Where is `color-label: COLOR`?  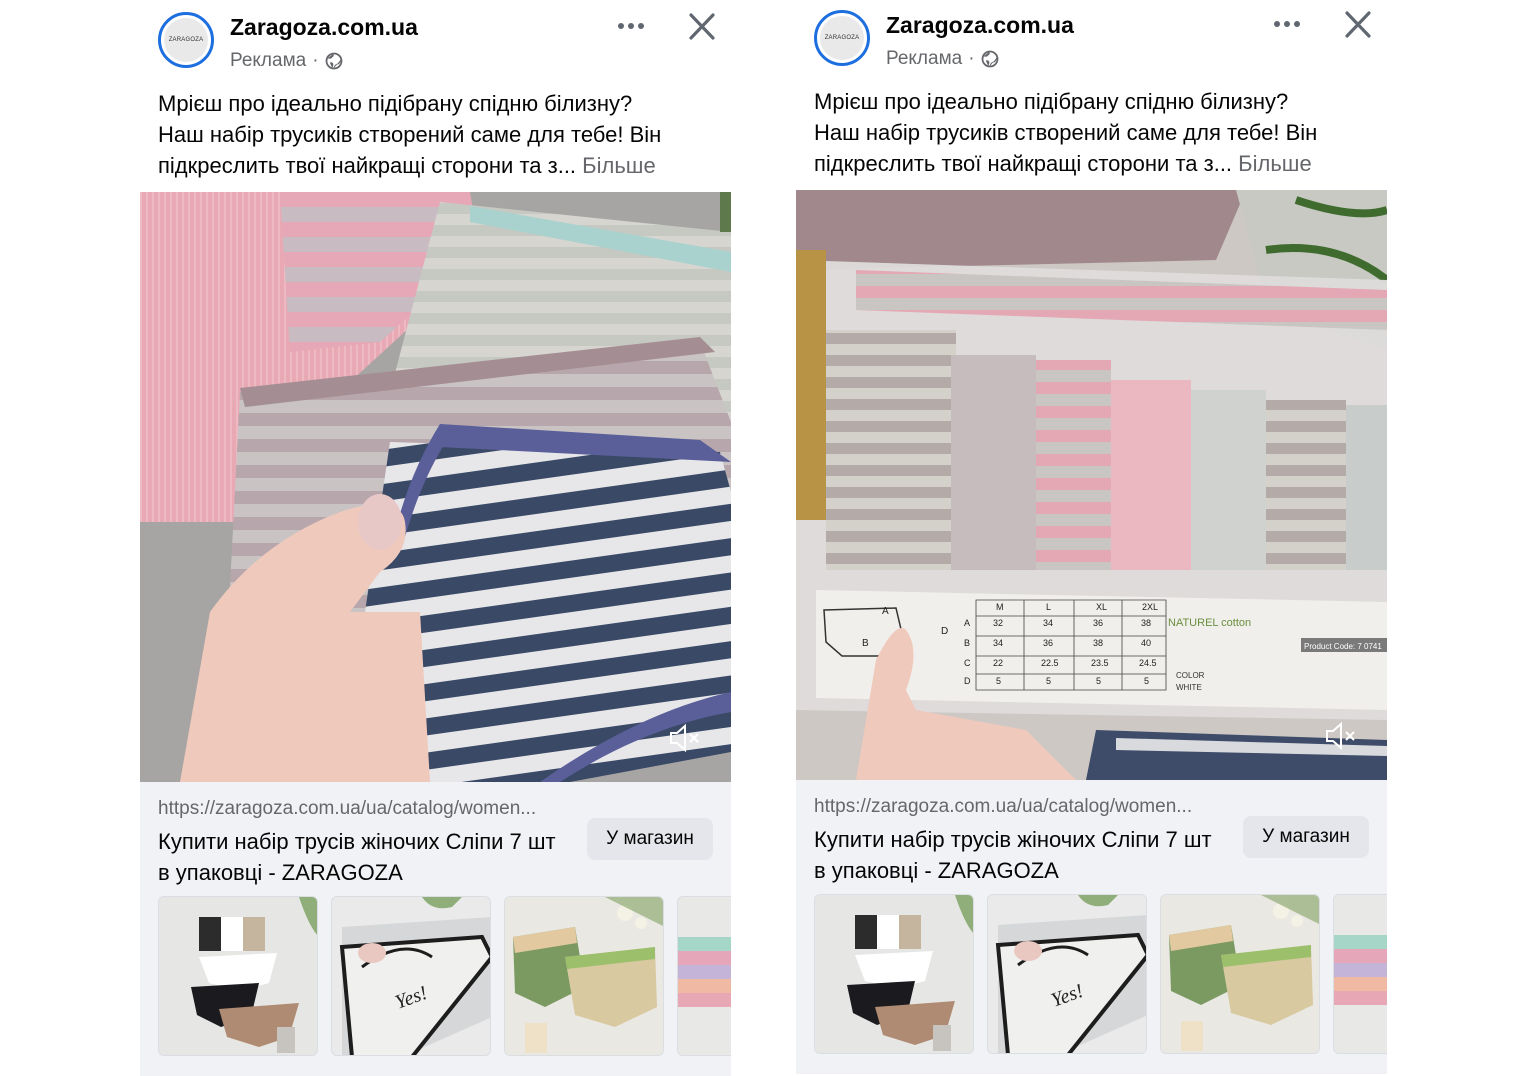 color-label: COLOR is located at coordinates (1190, 675).